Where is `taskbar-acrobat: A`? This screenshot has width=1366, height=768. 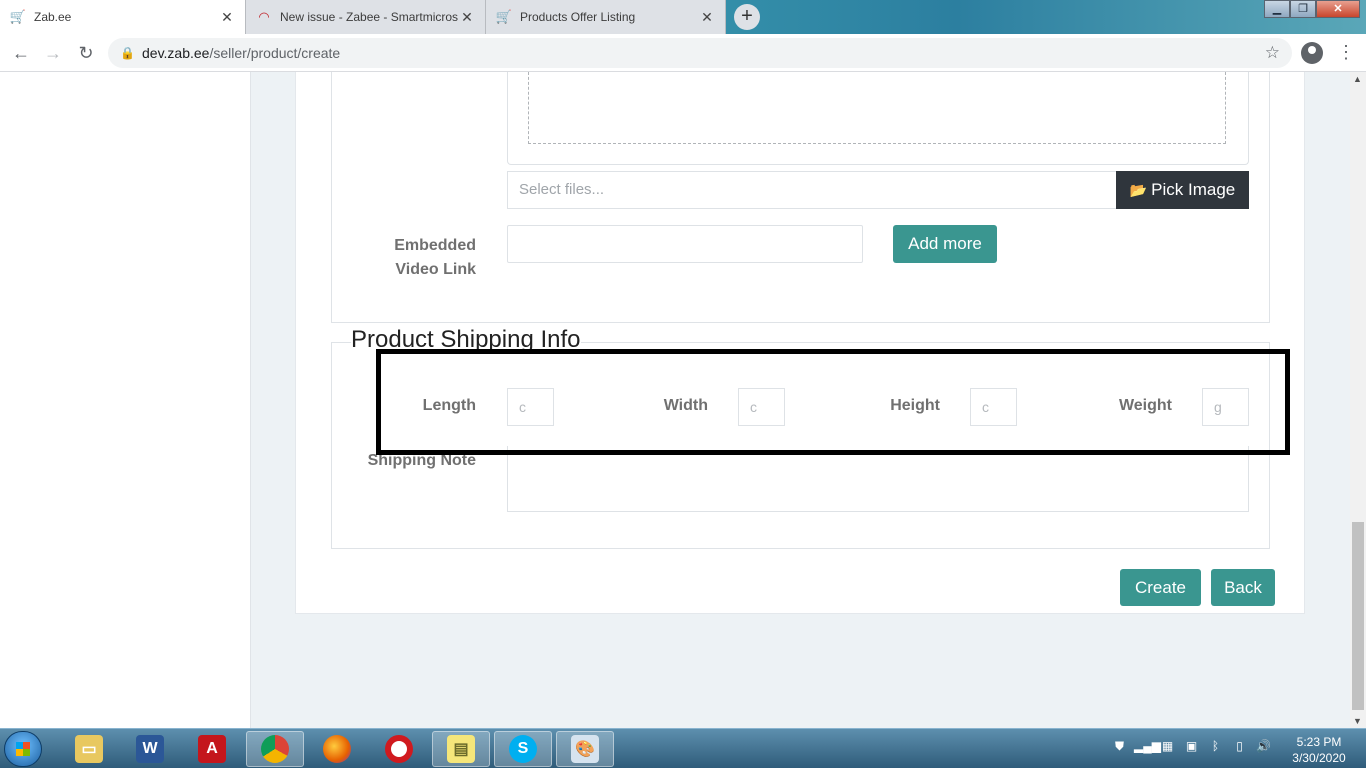 taskbar-acrobat: A is located at coordinates (212, 749).